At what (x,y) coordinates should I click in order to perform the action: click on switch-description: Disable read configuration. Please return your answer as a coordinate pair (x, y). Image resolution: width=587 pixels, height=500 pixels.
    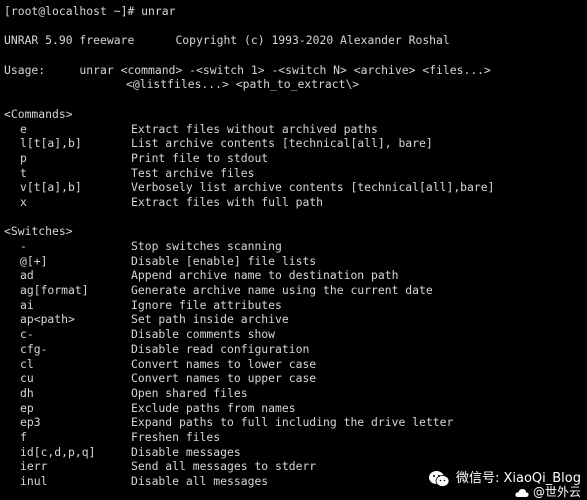
    Looking at the image, I should click on (220, 348).